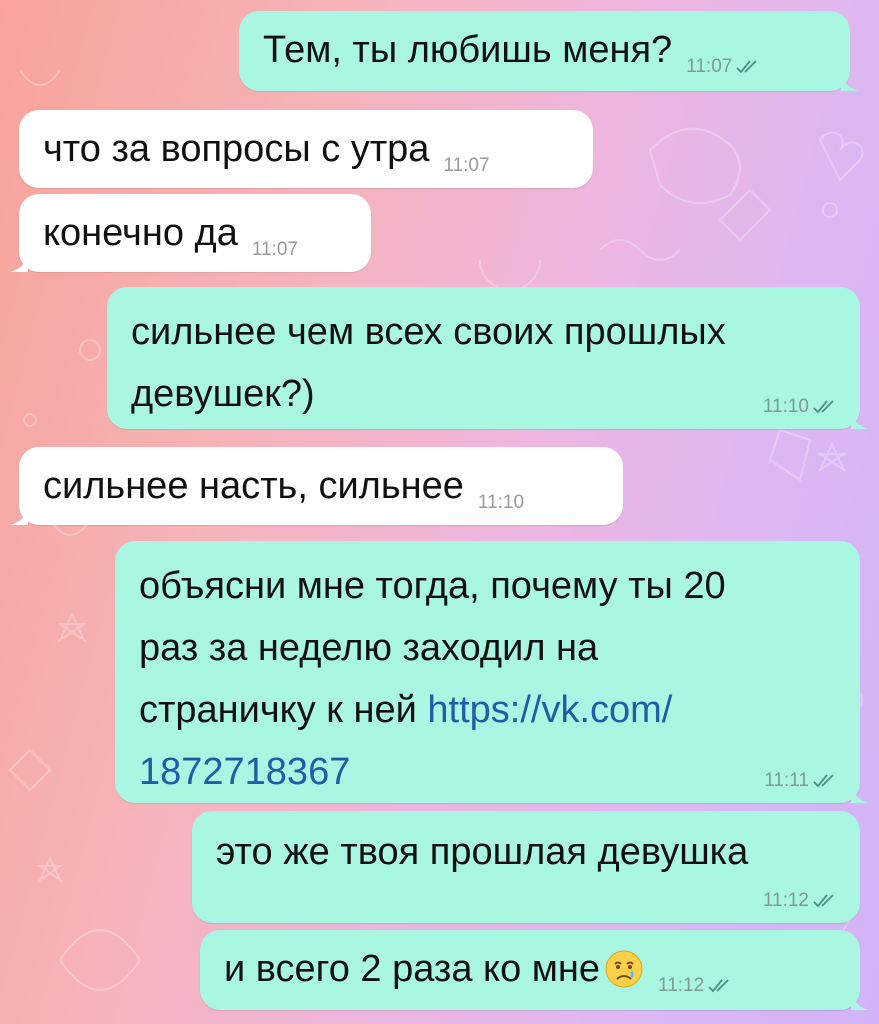 The image size is (879, 1024). What do you see at coordinates (482, 852) in the screenshot?
I see `message-text: это же твоя прошлая девушка` at bounding box center [482, 852].